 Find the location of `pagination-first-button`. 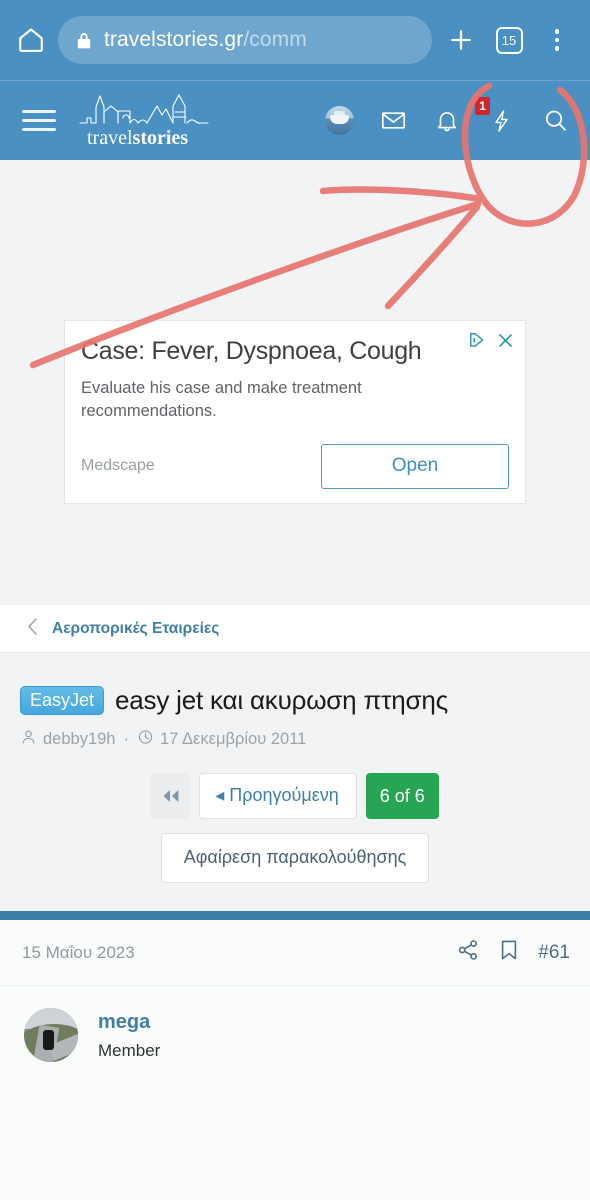

pagination-first-button is located at coordinates (171, 796).